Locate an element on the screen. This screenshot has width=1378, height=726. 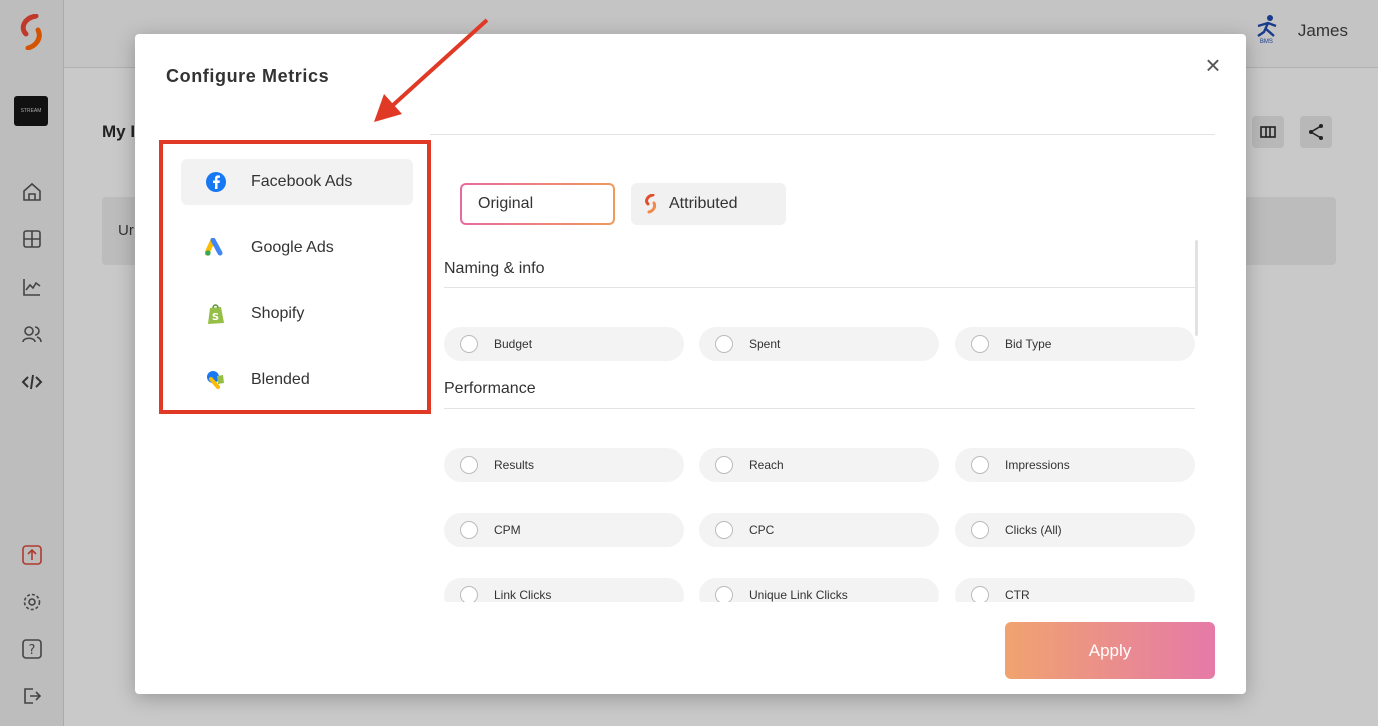
page-title: My I is located at coordinates (119, 131).